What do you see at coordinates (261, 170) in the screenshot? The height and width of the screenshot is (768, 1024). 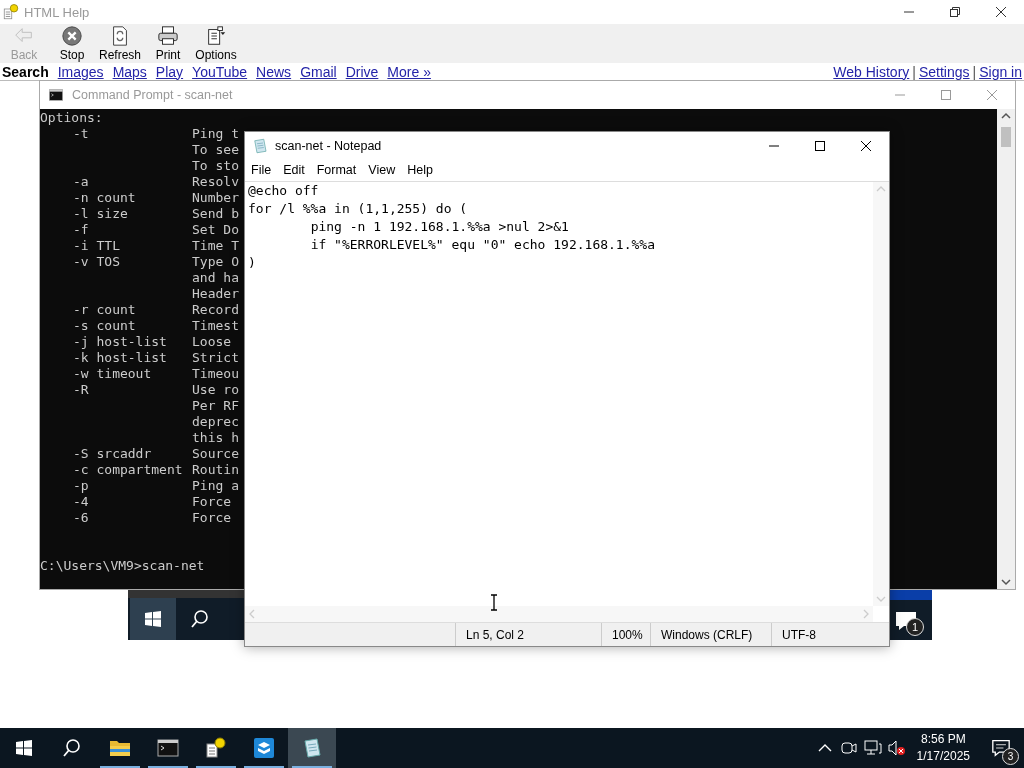 I see `menu-item: File` at bounding box center [261, 170].